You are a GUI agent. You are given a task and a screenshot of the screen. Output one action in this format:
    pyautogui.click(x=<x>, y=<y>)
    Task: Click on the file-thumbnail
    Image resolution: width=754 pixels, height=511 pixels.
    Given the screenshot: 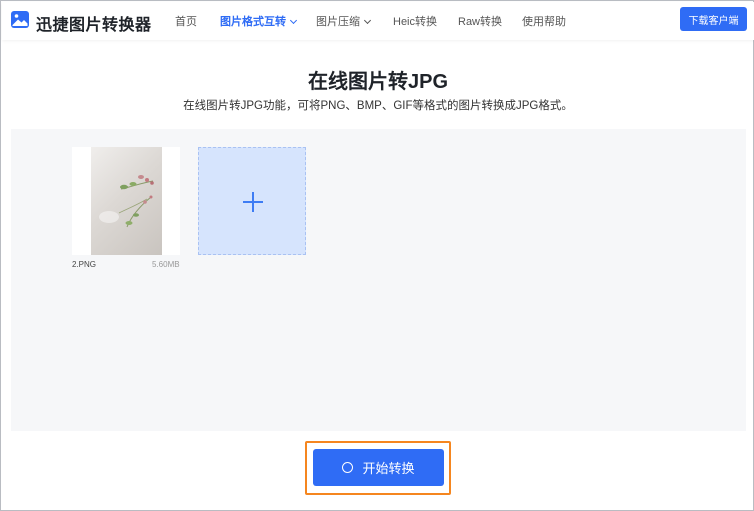 What is the action you would take?
    pyautogui.click(x=126, y=201)
    